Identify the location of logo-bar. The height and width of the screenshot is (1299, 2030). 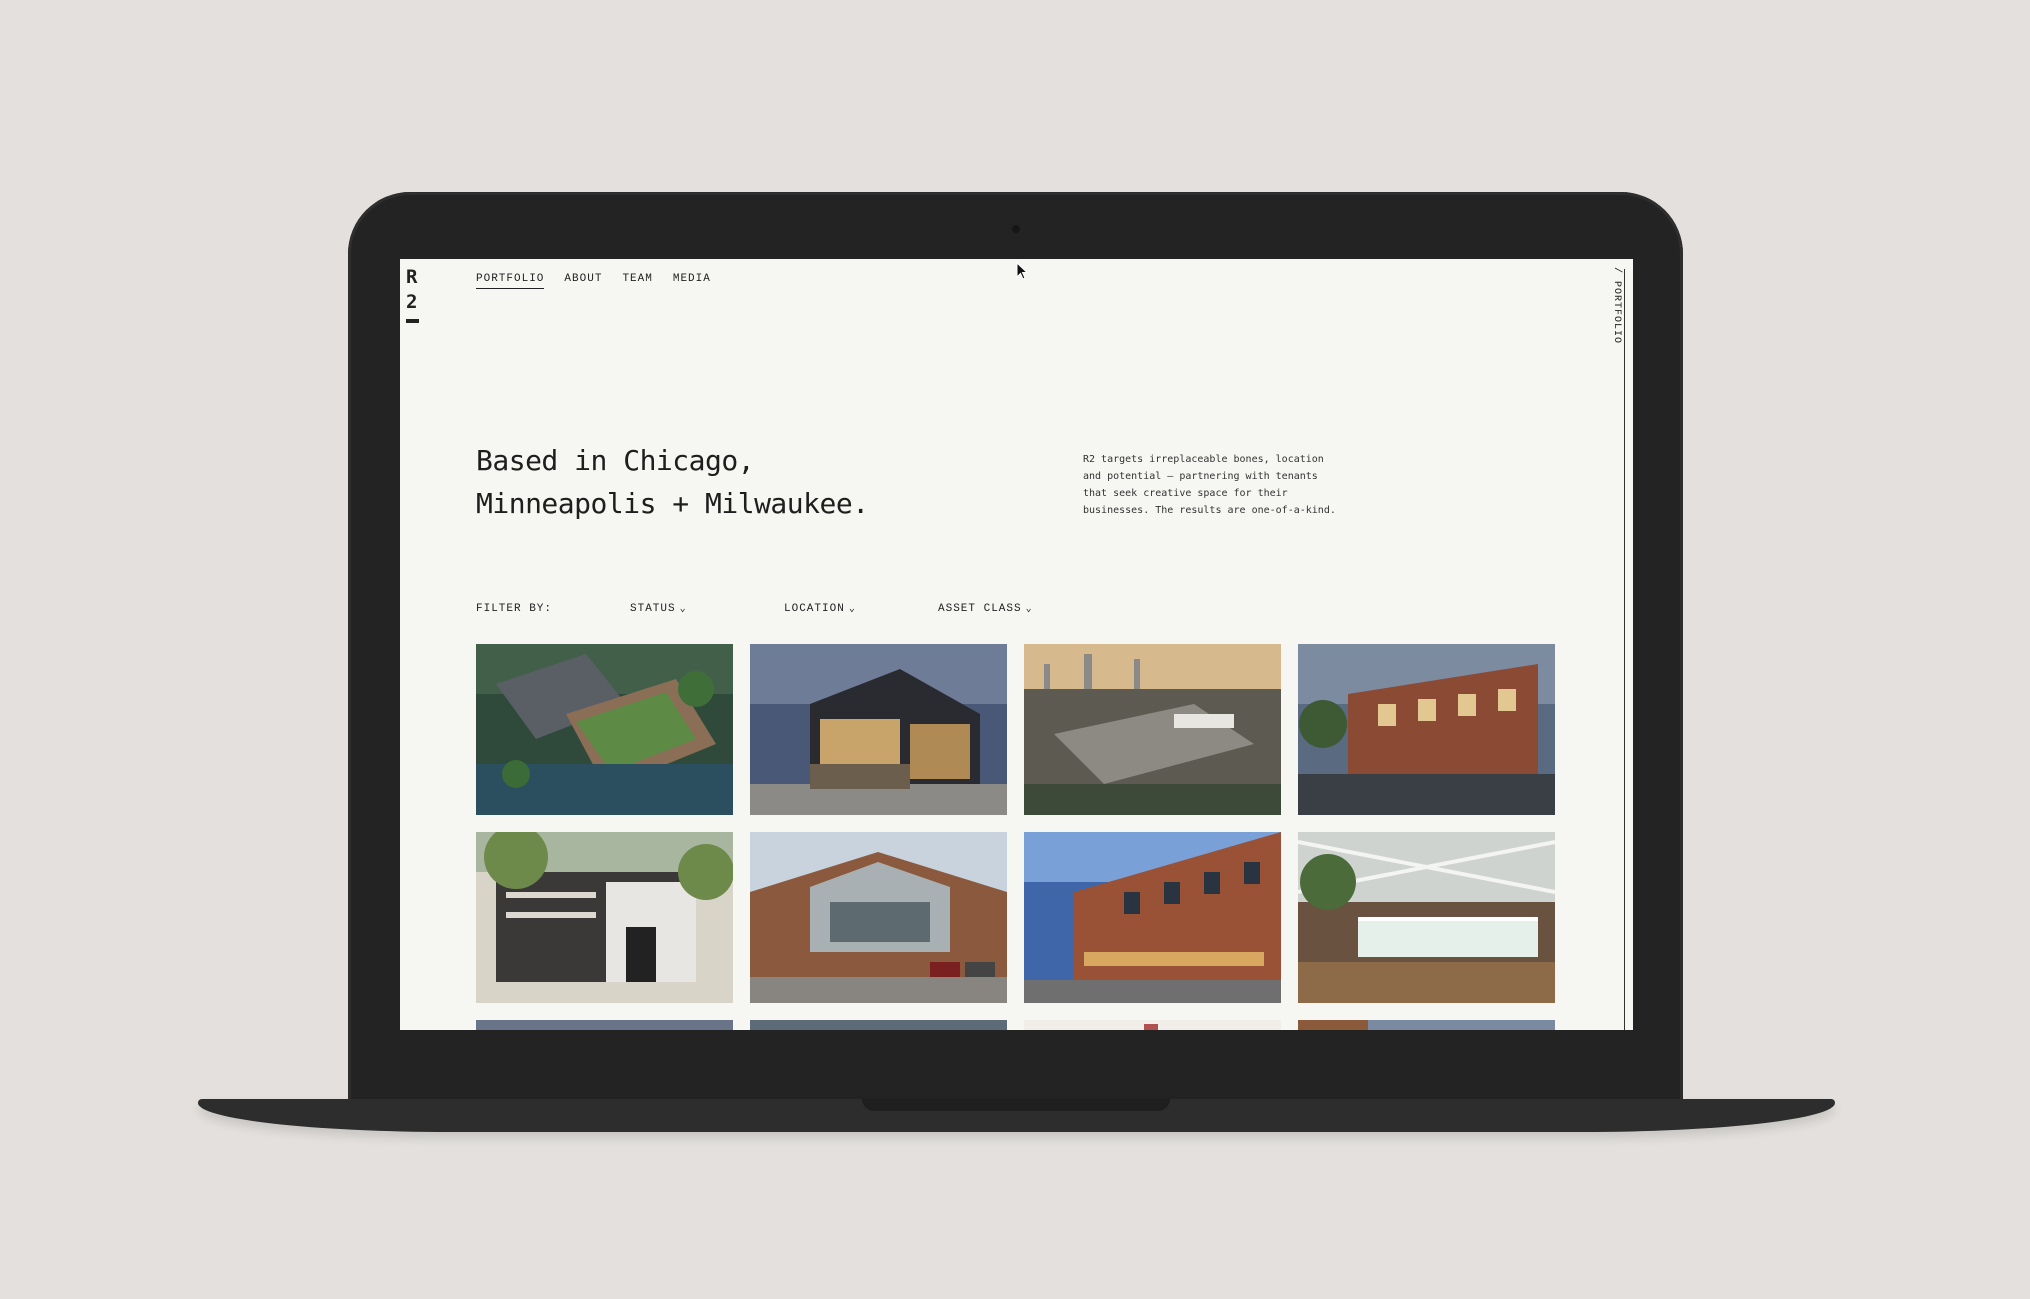
(412, 321).